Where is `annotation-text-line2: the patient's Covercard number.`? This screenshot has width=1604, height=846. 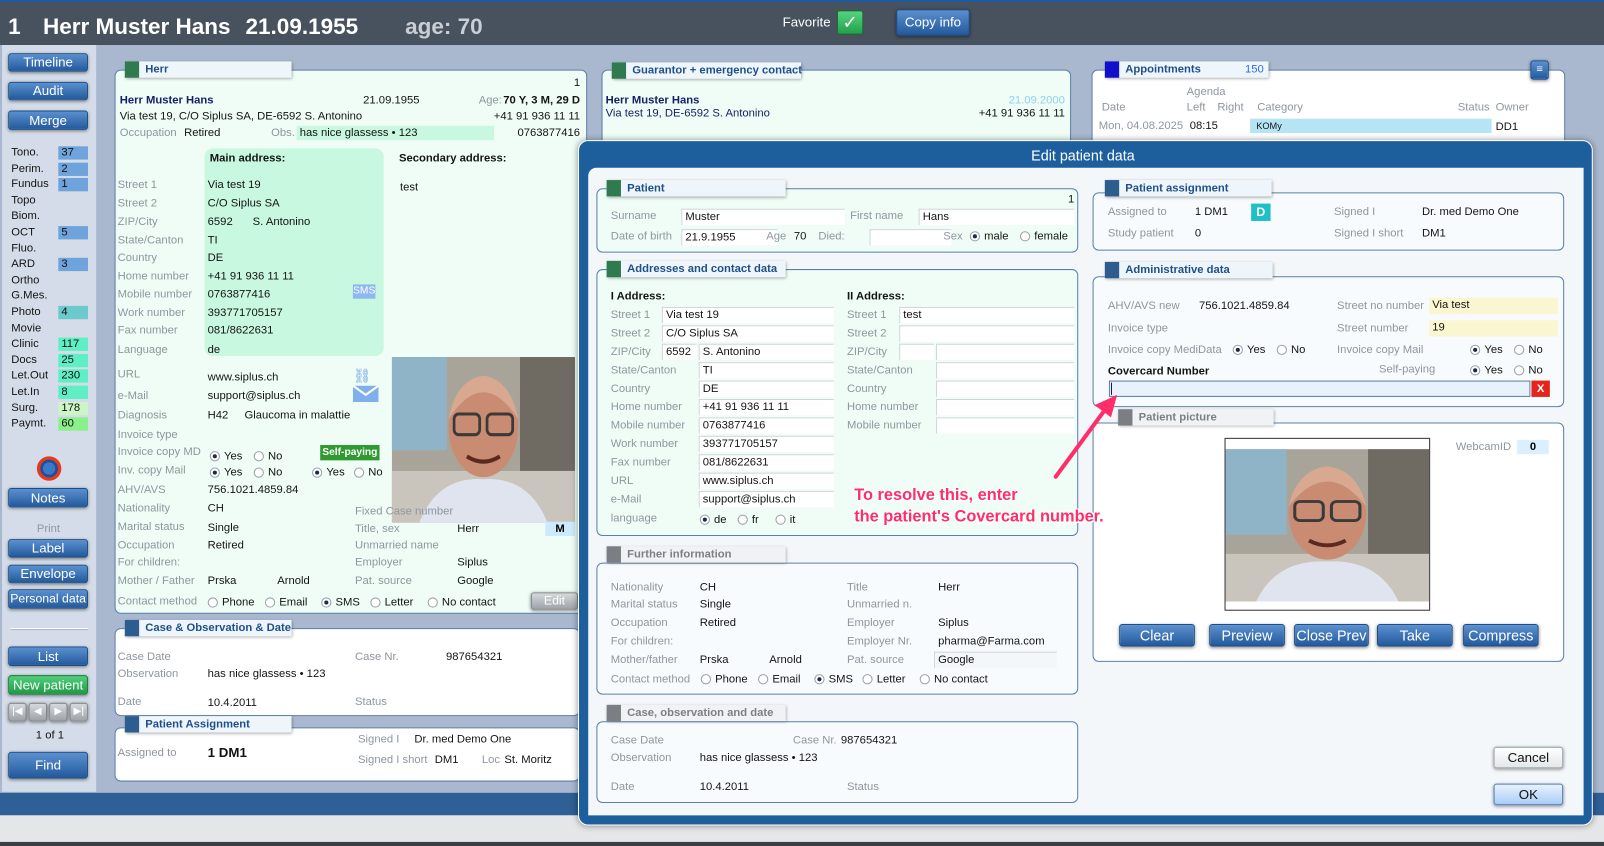
annotation-text-line2: the patient's Covercard number. is located at coordinates (979, 517).